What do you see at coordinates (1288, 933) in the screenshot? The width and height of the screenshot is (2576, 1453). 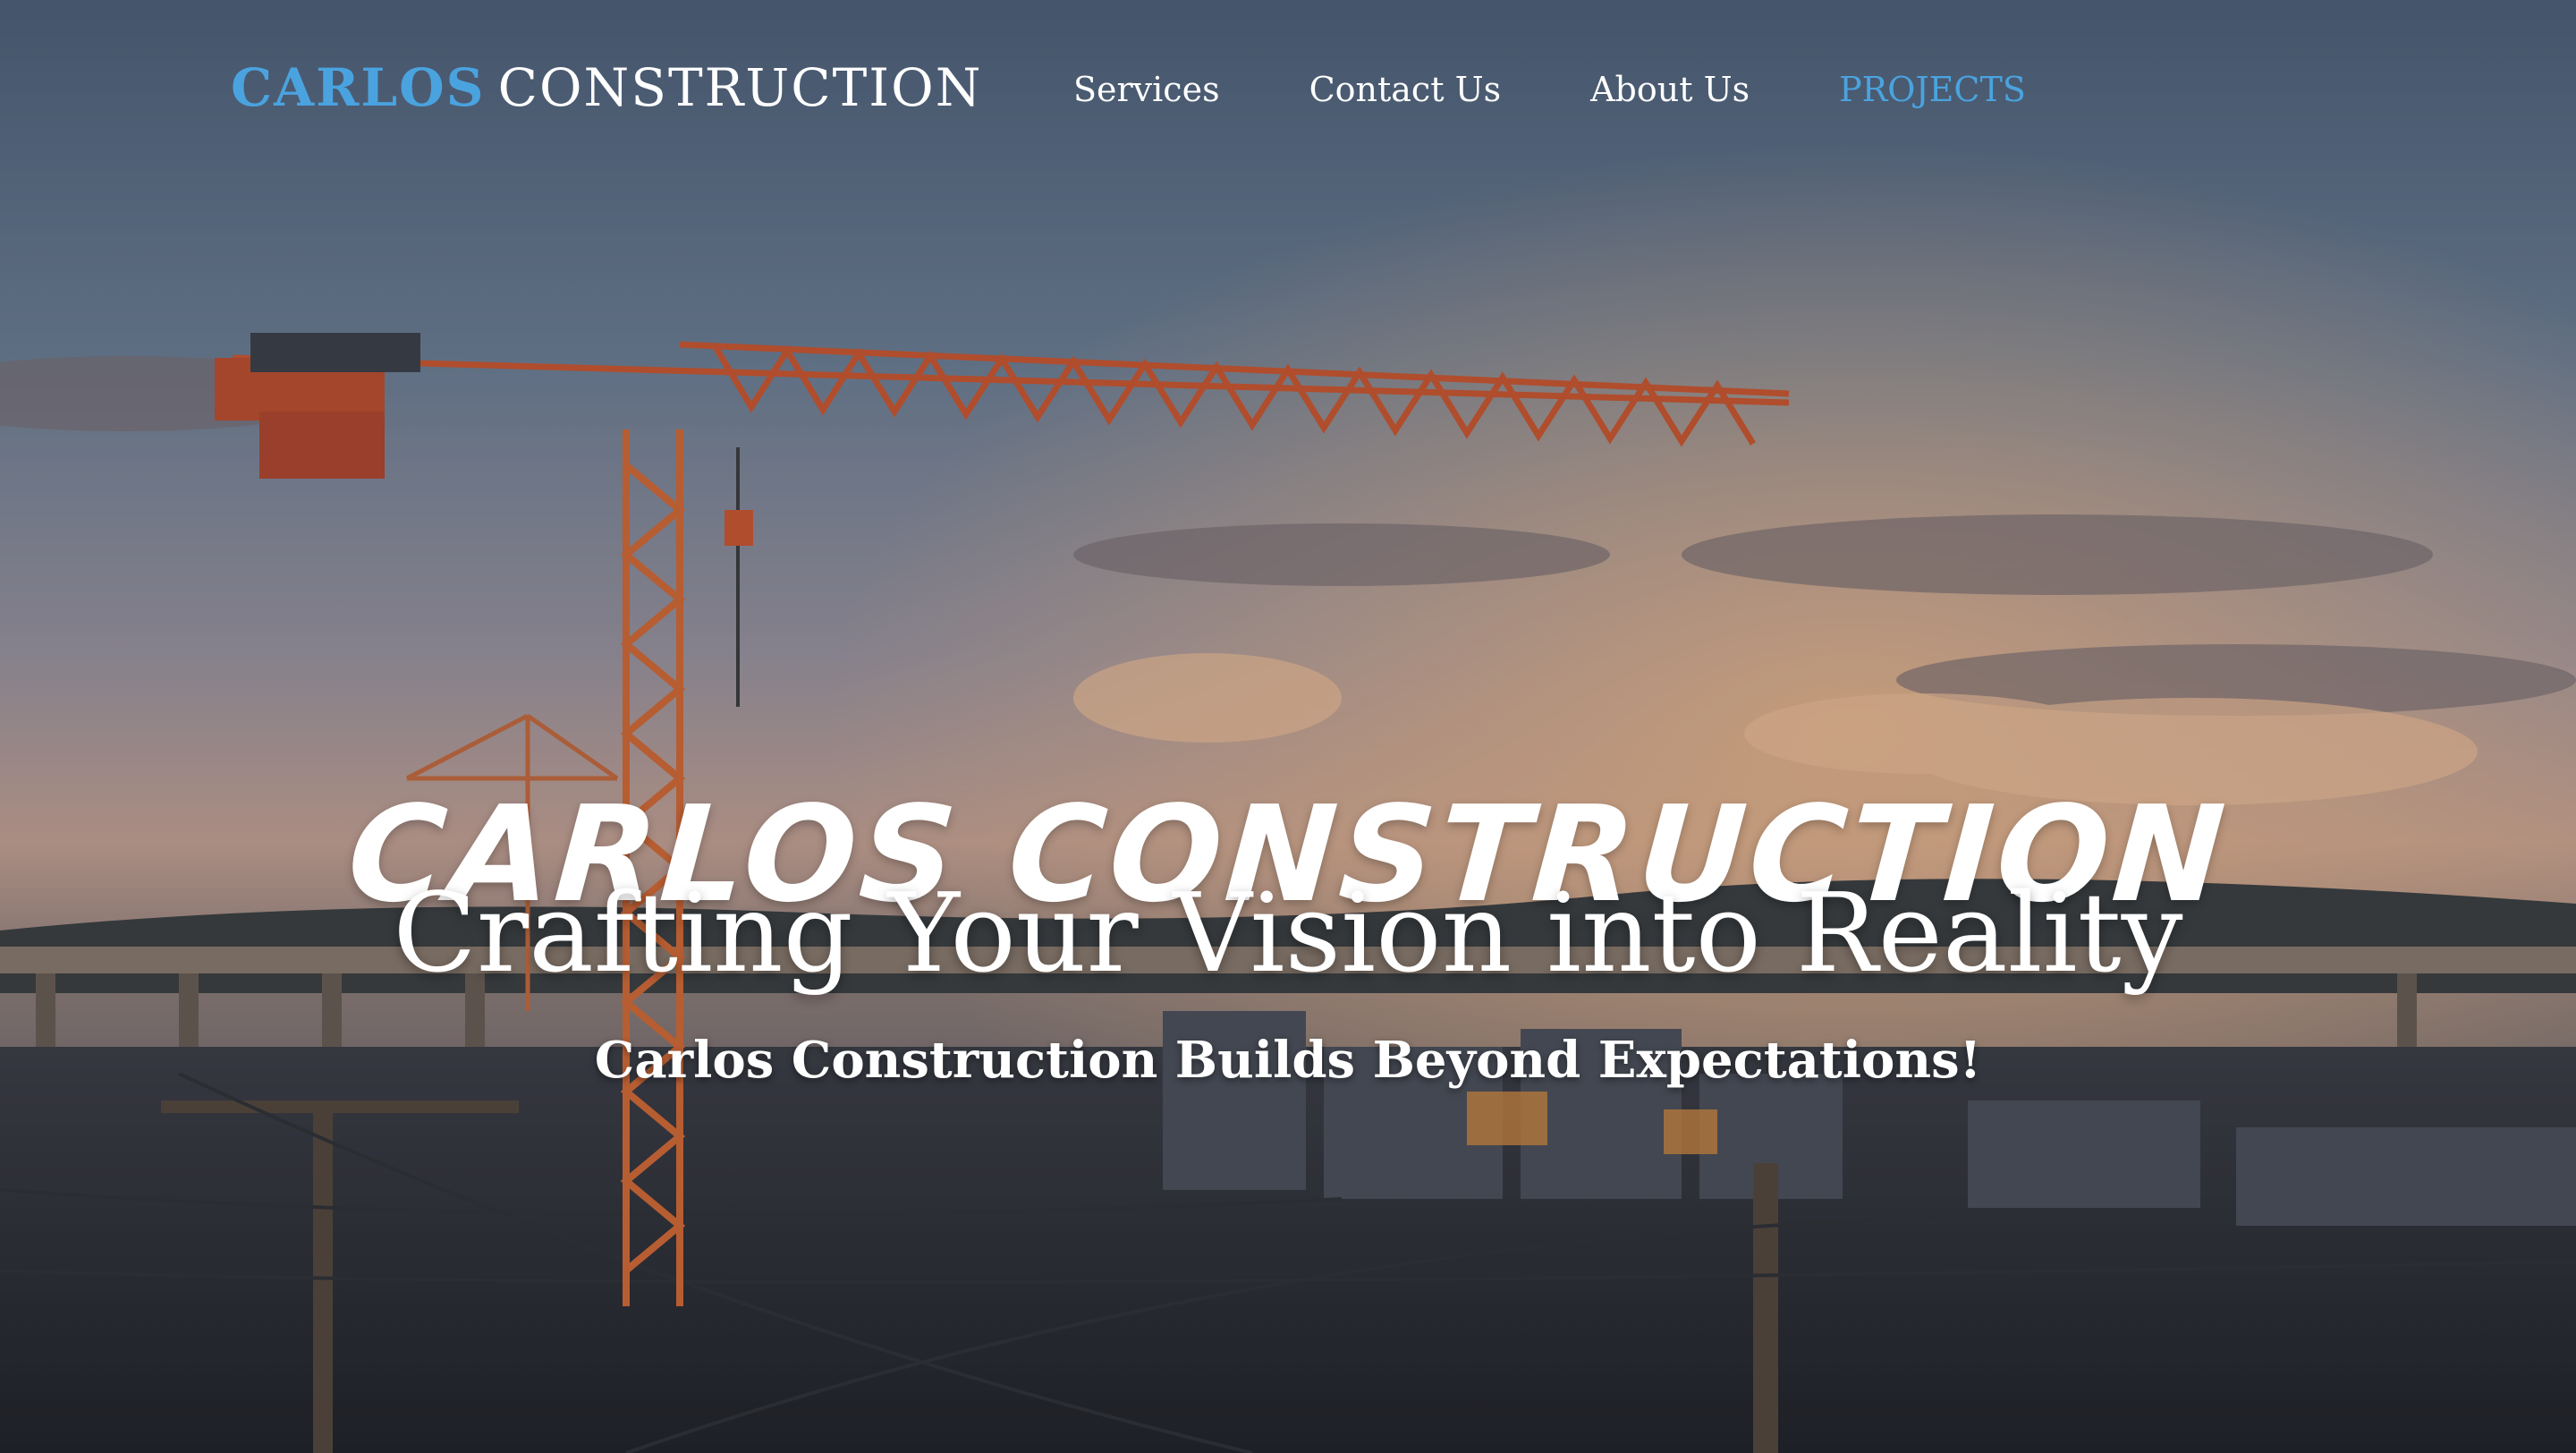 I see `hero-tagline: Crafting Your Vision into Reality` at bounding box center [1288, 933].